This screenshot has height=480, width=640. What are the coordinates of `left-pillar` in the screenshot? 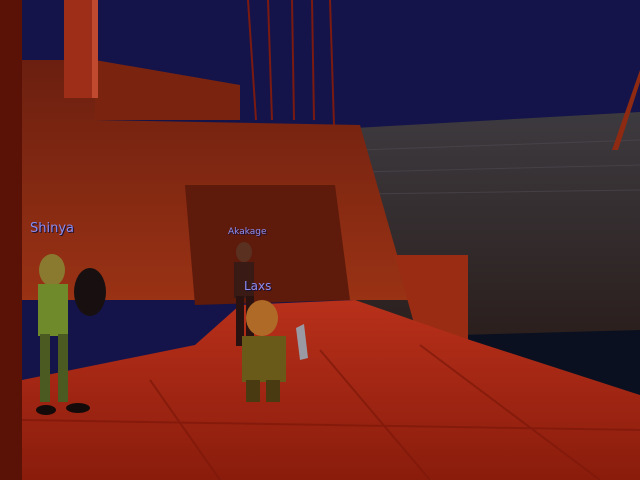 It's located at (11, 240).